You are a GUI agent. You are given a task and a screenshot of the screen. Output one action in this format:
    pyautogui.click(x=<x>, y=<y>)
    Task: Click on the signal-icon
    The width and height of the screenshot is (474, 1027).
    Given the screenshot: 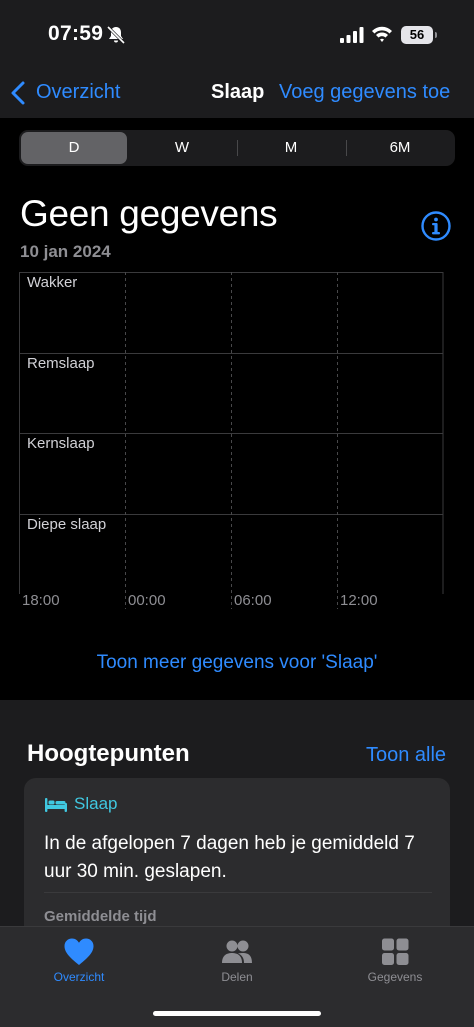 What is the action you would take?
    pyautogui.click(x=352, y=35)
    